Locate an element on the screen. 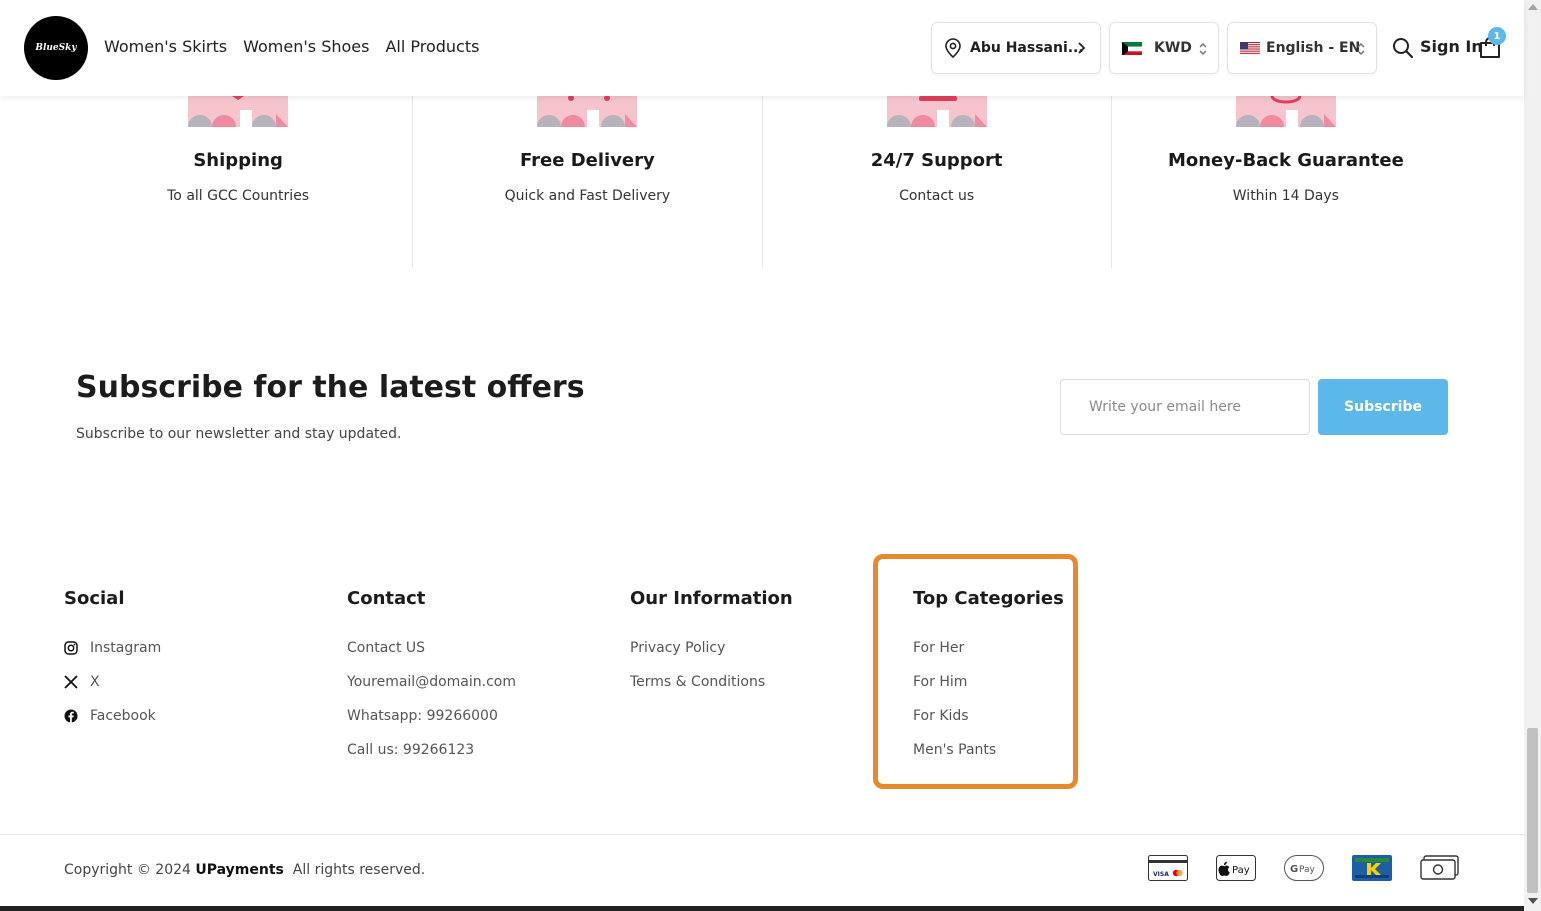  cash-icon is located at coordinates (1439, 867).